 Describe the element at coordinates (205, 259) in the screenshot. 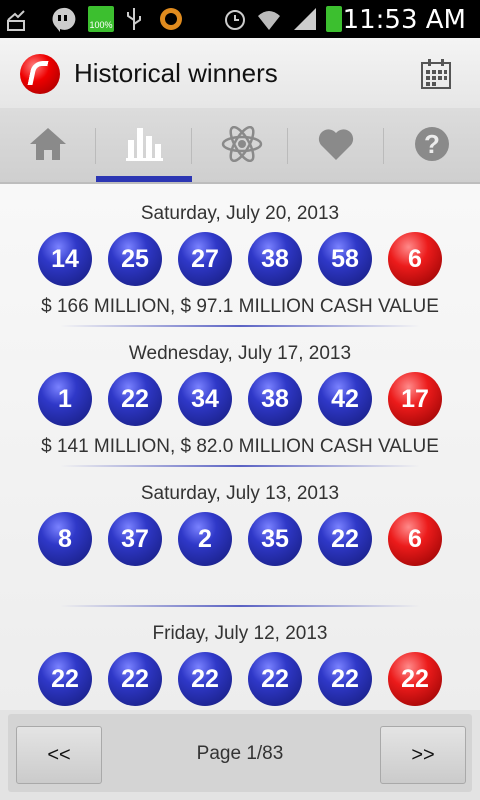

I see `white-ball: 27` at that location.